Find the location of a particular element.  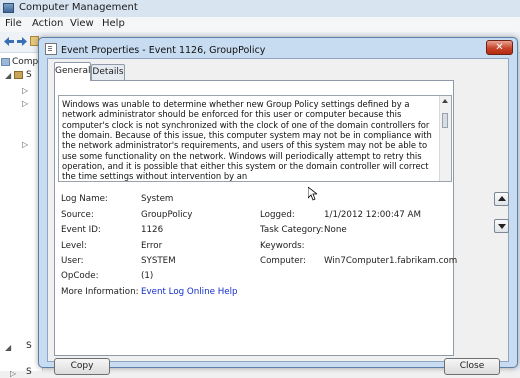

event-id-value: 1126 is located at coordinates (152, 230).